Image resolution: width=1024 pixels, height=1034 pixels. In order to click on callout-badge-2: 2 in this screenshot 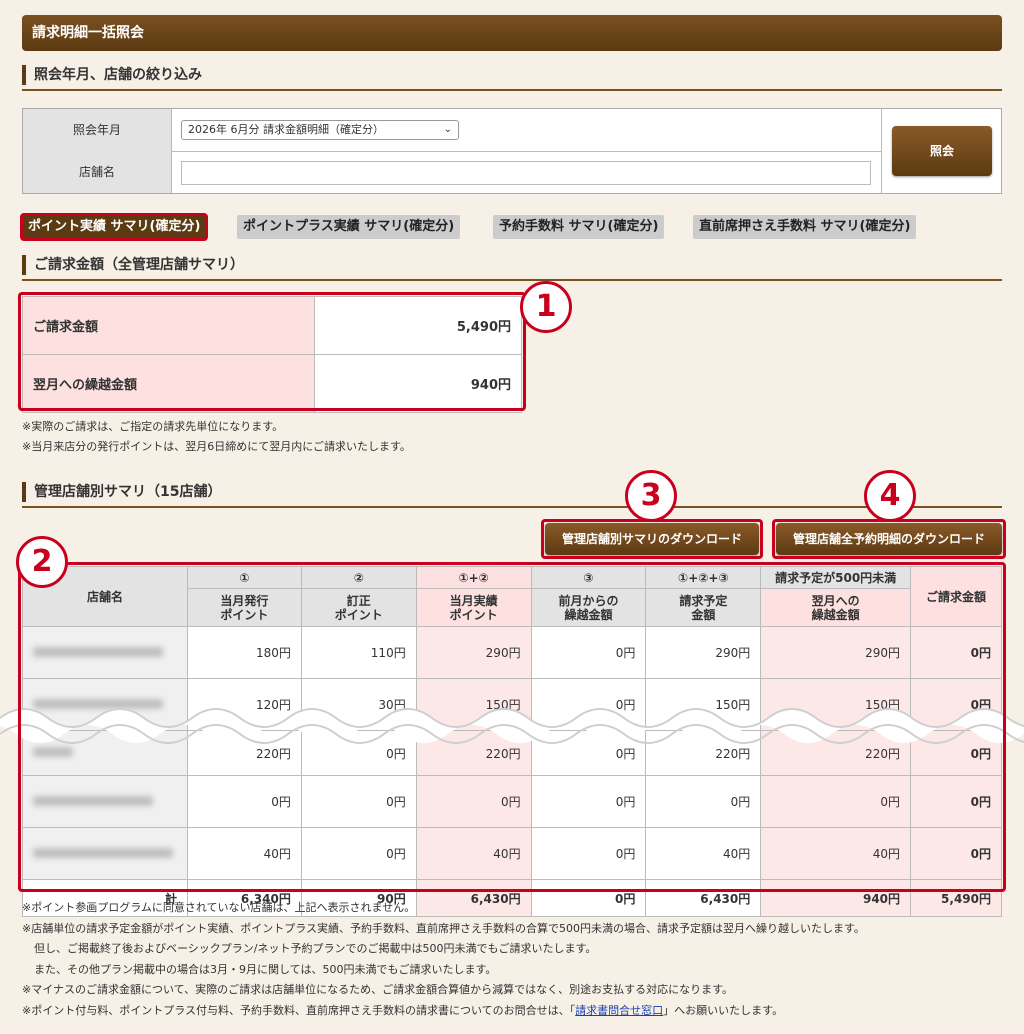, I will do `click(42, 562)`.